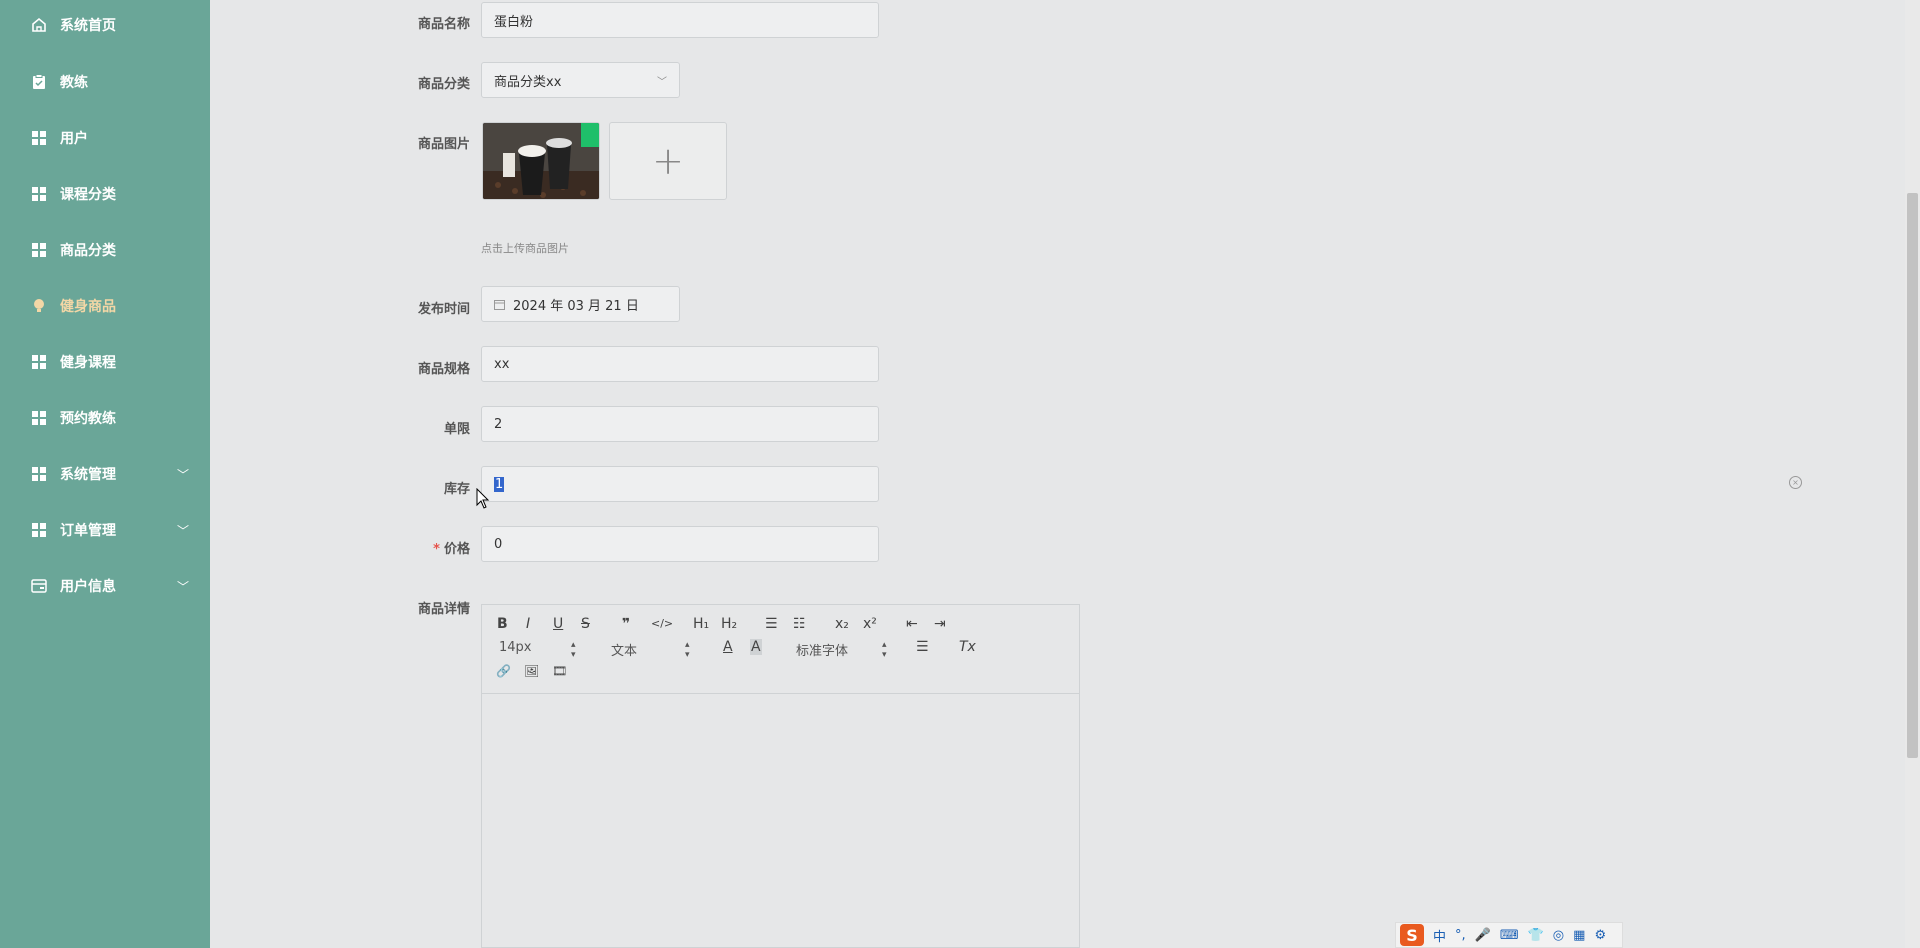 The height and width of the screenshot is (948, 1920). Describe the element at coordinates (540, 650) in the screenshot. I see `font-size-select: 14px ▴ ▾` at that location.